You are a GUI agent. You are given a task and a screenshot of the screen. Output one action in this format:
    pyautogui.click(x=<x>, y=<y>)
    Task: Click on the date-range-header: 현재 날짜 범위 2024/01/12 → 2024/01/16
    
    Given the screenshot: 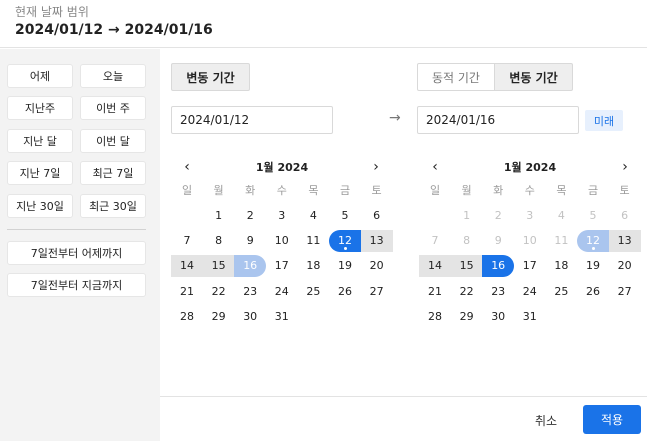 What is the action you would take?
    pyautogui.click(x=323, y=24)
    